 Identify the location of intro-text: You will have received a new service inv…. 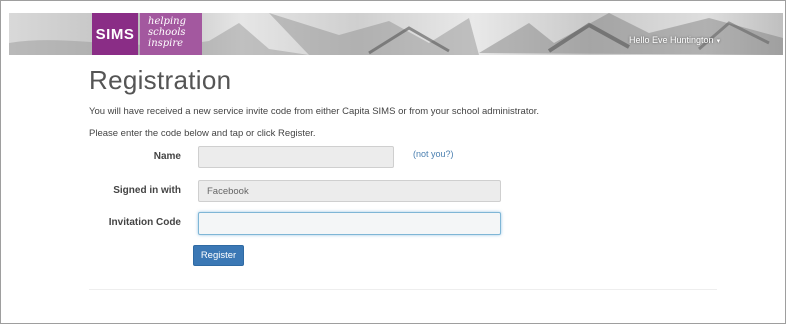
(314, 111).